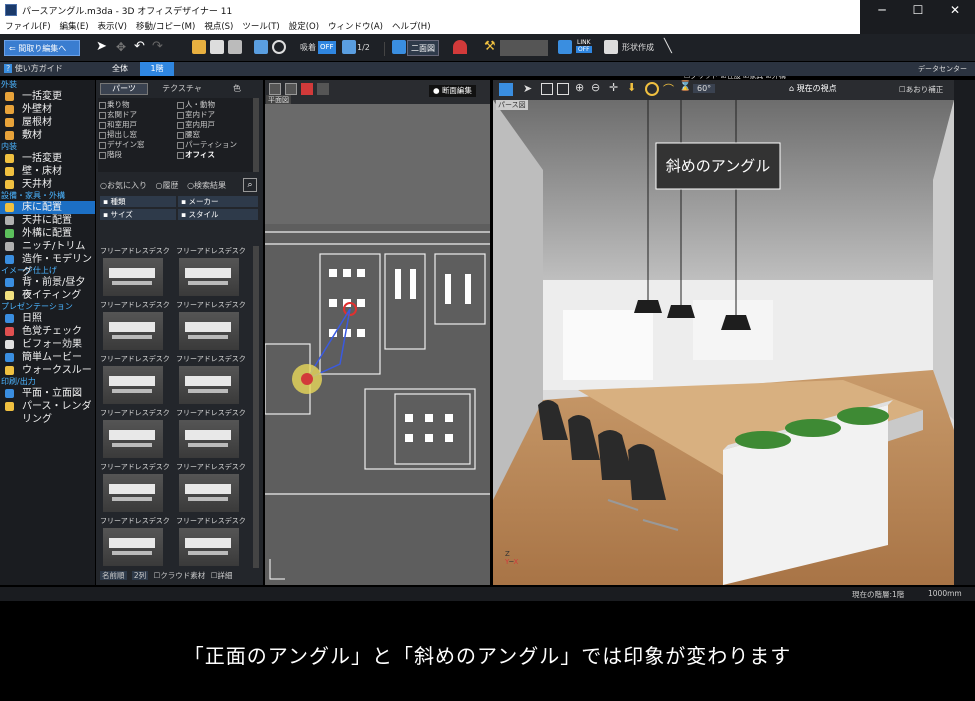 This screenshot has height=701, width=975. What do you see at coordinates (47, 393) in the screenshot?
I see `nav-item: 平面・立面図` at bounding box center [47, 393].